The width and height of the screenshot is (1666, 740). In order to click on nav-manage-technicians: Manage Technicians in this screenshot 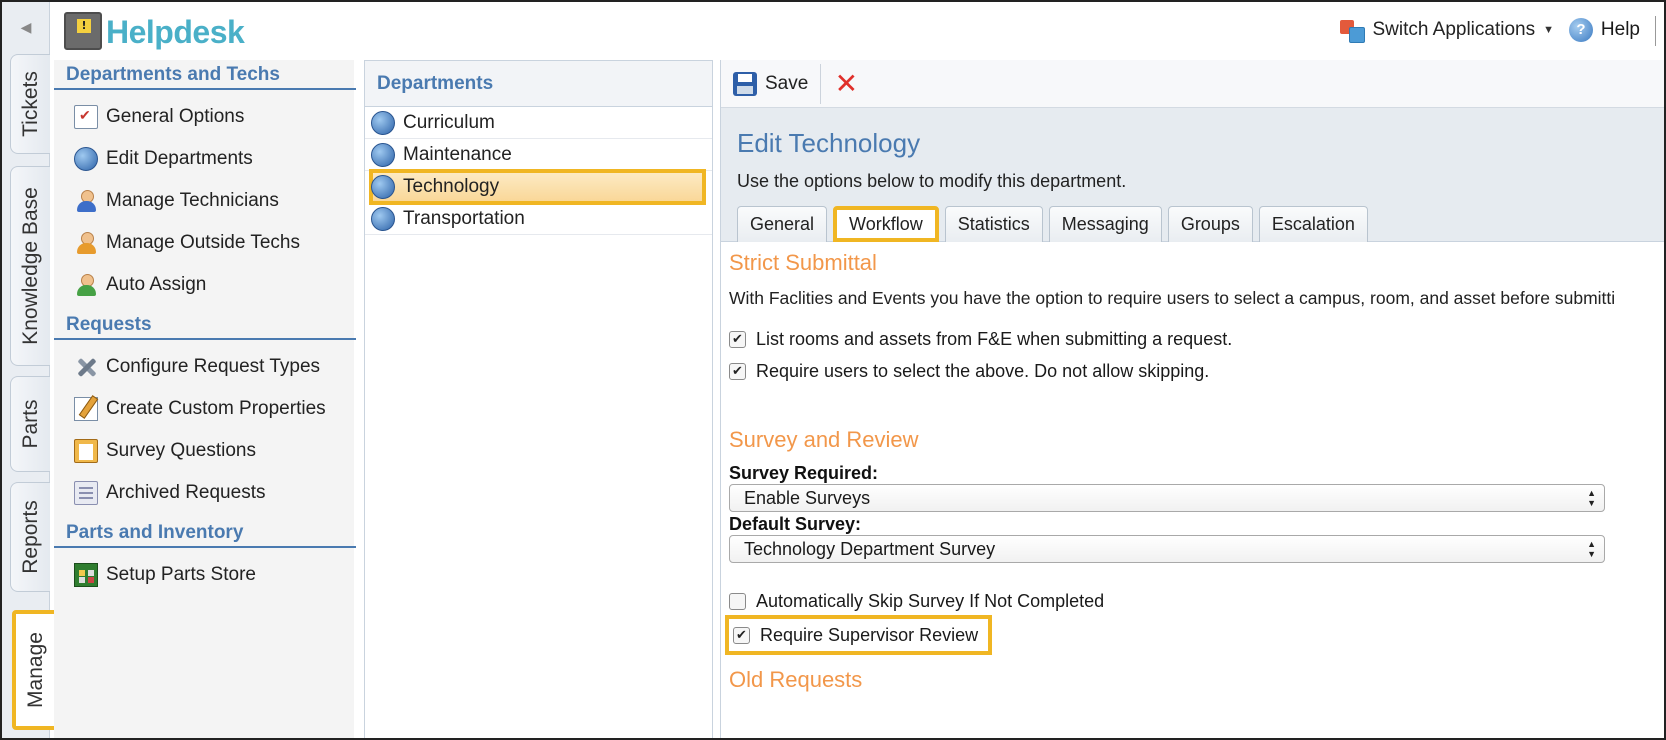, I will do `click(204, 201)`.